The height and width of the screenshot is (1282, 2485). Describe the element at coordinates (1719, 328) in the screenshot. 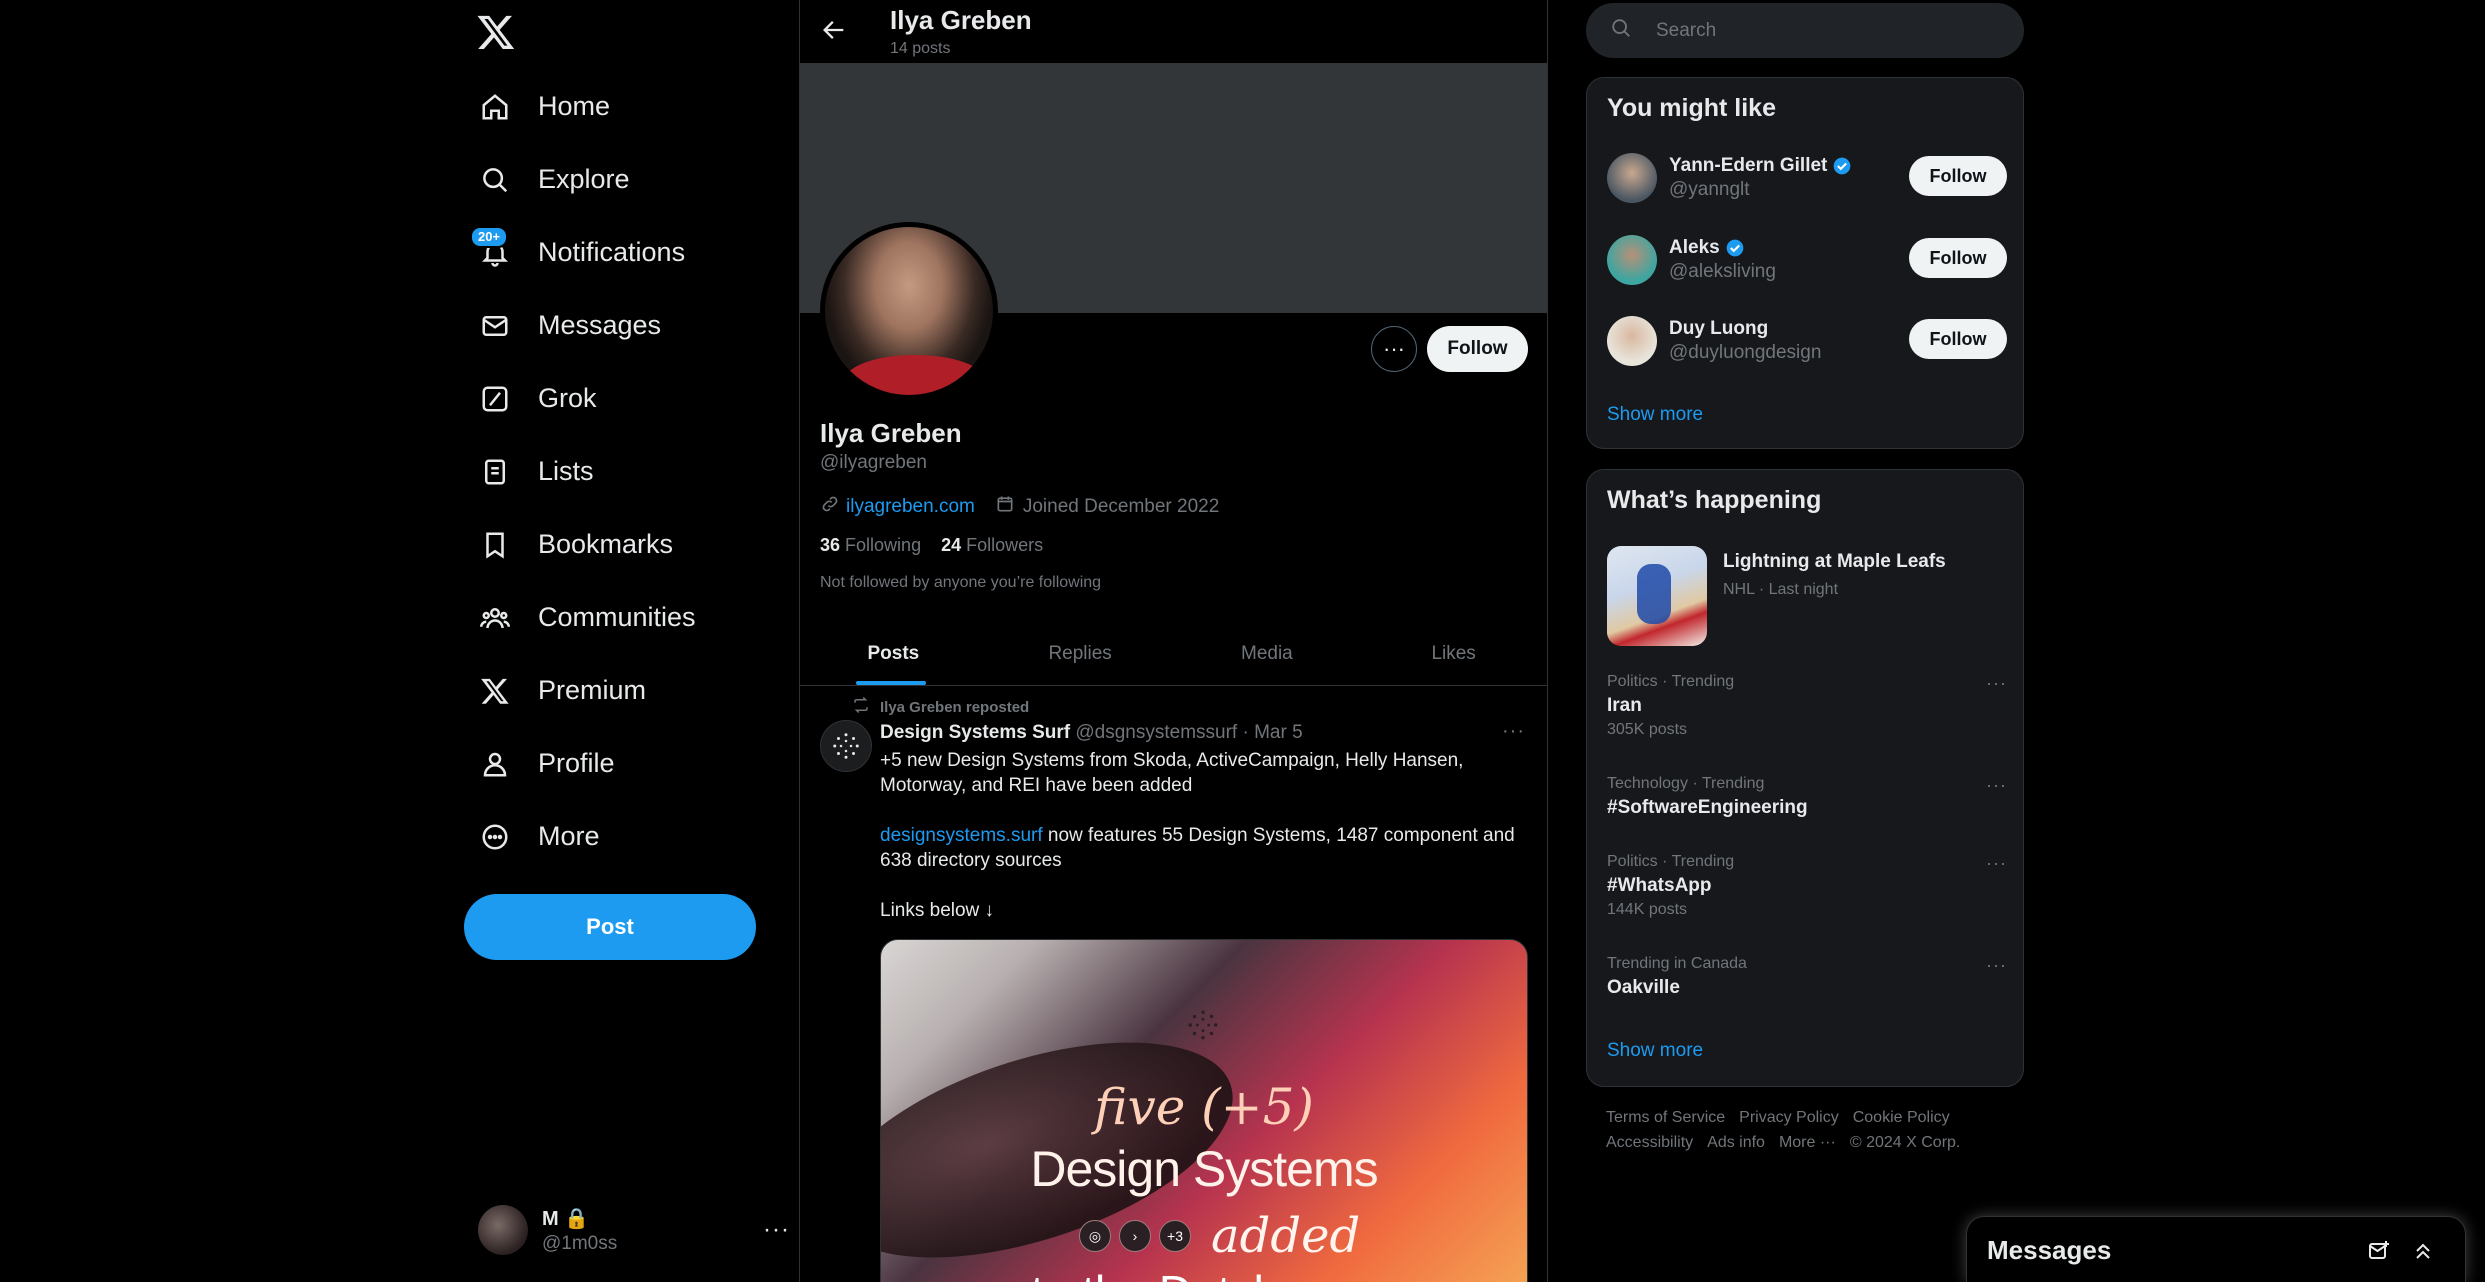

I see `suggestion-name: Duy Luong` at that location.